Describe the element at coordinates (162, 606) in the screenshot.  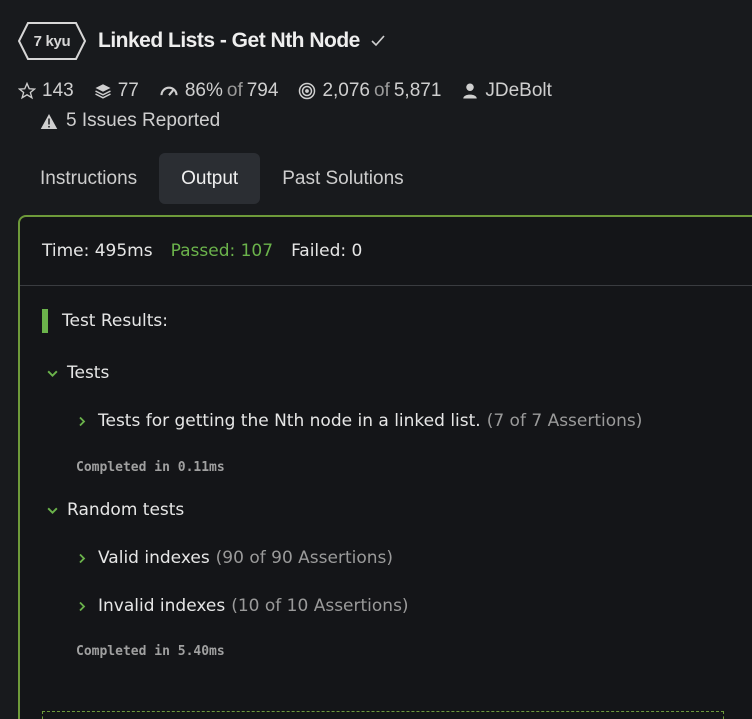
I see `test-item-label: Invalid indexes` at that location.